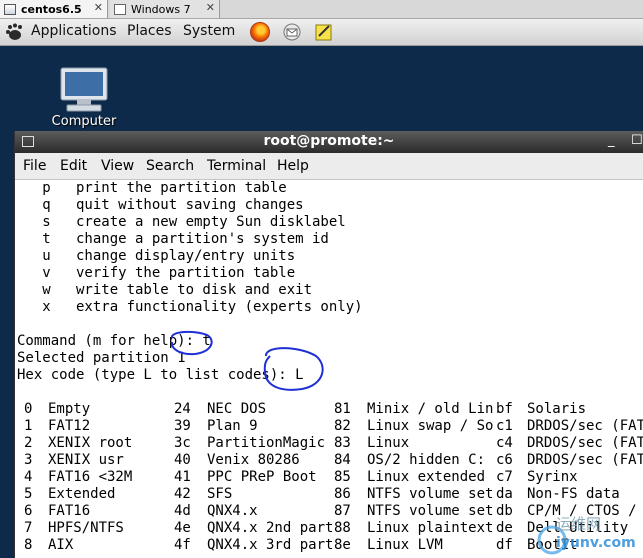 This screenshot has width=643, height=558. What do you see at coordinates (28, 426) in the screenshot?
I see `partition-code: 1` at bounding box center [28, 426].